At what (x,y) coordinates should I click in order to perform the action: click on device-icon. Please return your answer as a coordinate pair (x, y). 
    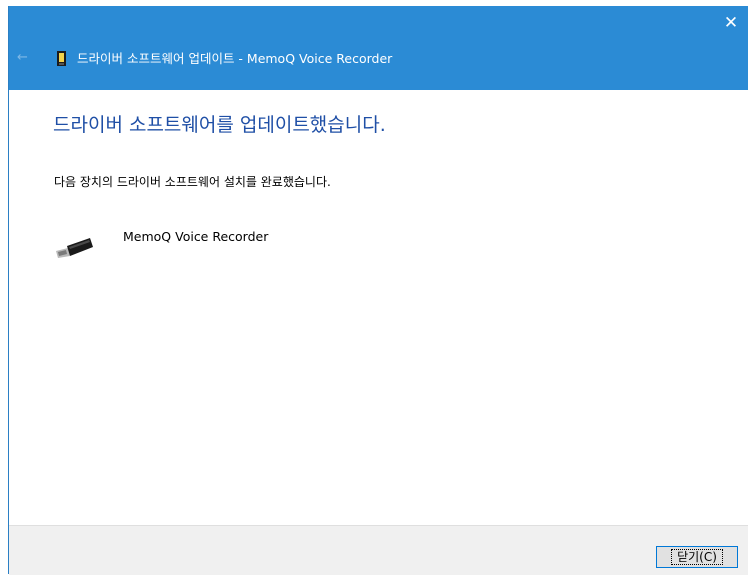
    Looking at the image, I should click on (61, 58).